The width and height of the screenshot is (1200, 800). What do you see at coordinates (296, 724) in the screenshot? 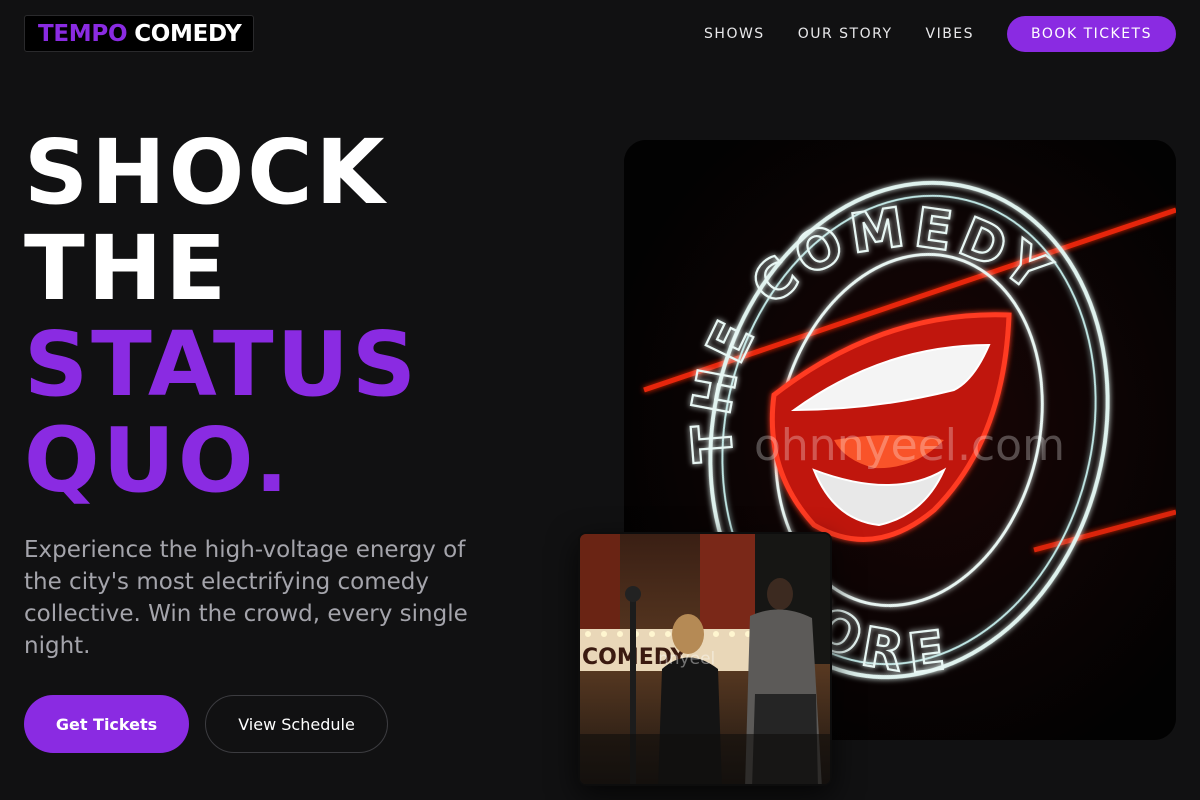
I see `view-schedule-button: View Schedule` at bounding box center [296, 724].